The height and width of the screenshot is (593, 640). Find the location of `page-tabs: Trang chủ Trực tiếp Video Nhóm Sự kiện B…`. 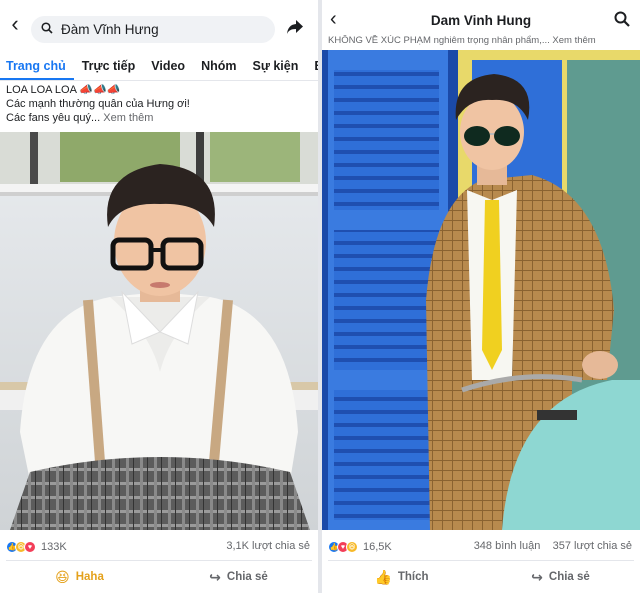

page-tabs: Trang chủ Trực tiếp Video Nhóm Sự kiện B… is located at coordinates (159, 67).